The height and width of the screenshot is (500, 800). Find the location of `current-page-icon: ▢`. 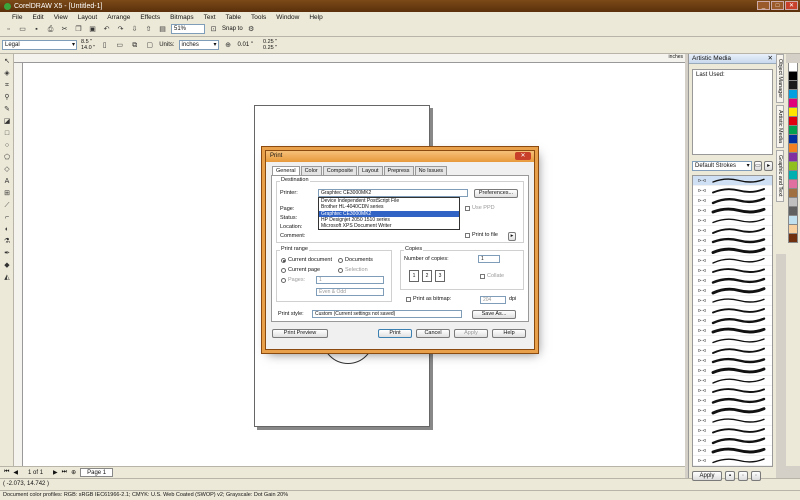

current-page-icon: ▢ is located at coordinates (149, 45).